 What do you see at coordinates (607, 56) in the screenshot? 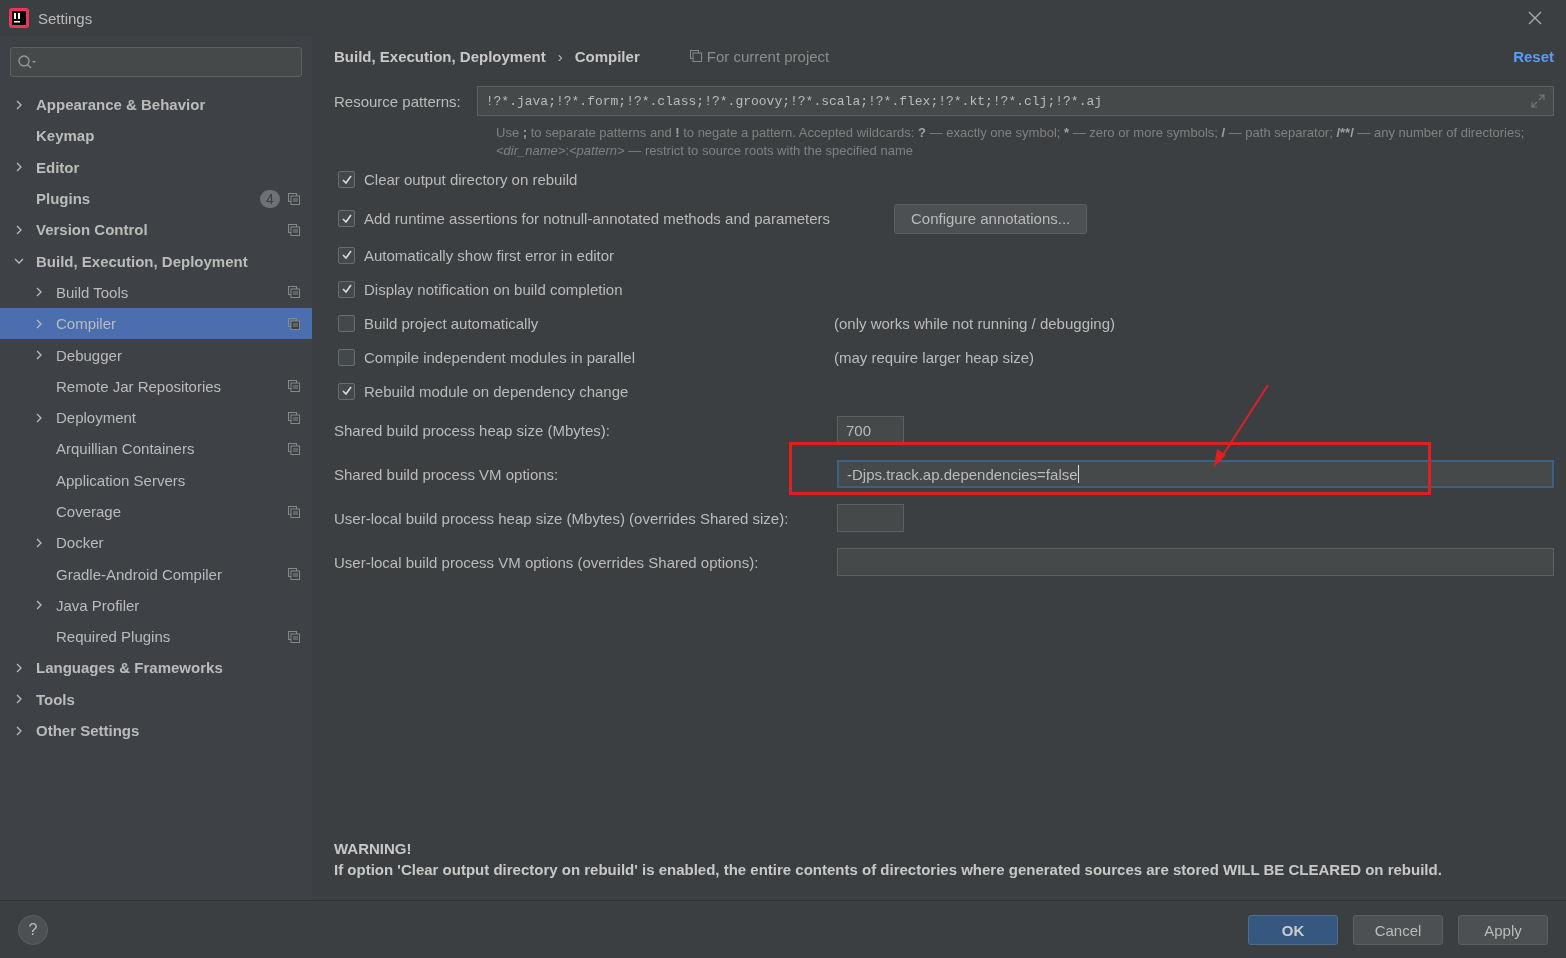
I see `breadcrumb-item: Compiler` at bounding box center [607, 56].